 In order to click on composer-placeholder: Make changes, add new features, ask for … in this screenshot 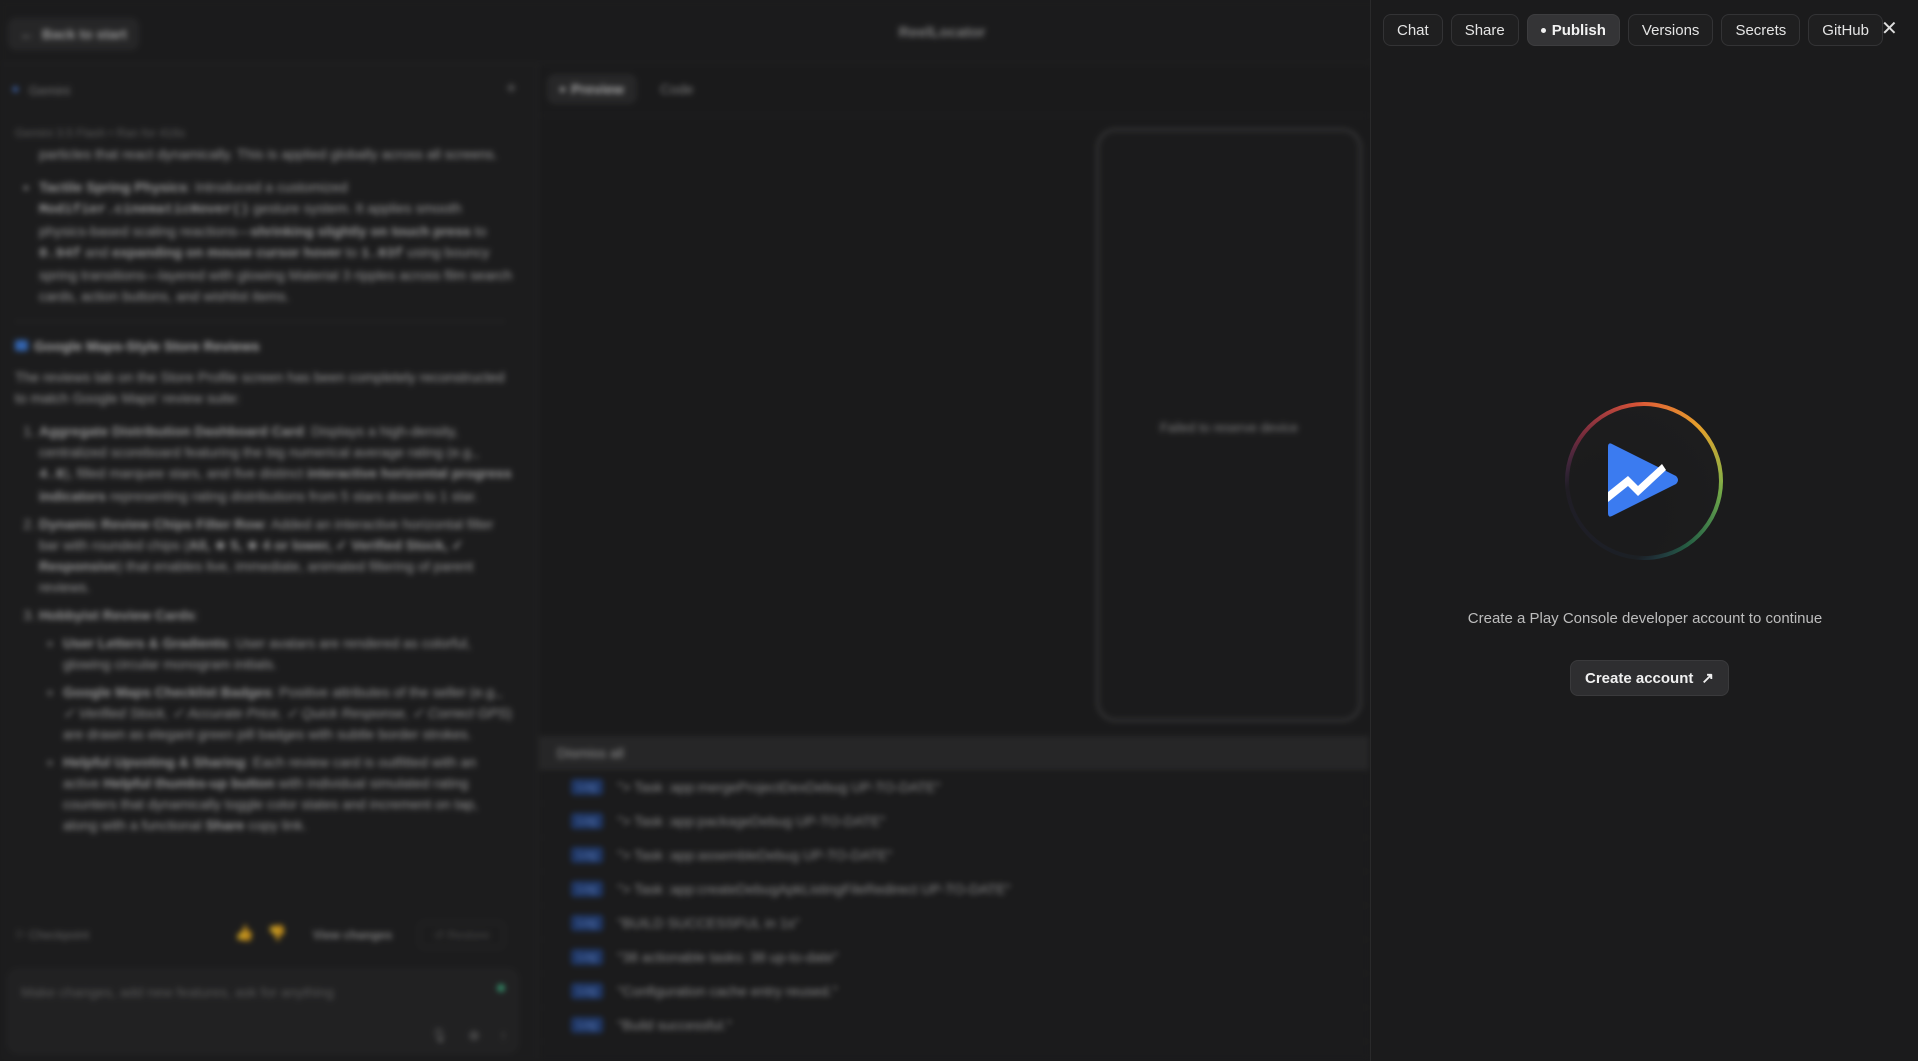, I will do `click(177, 992)`.